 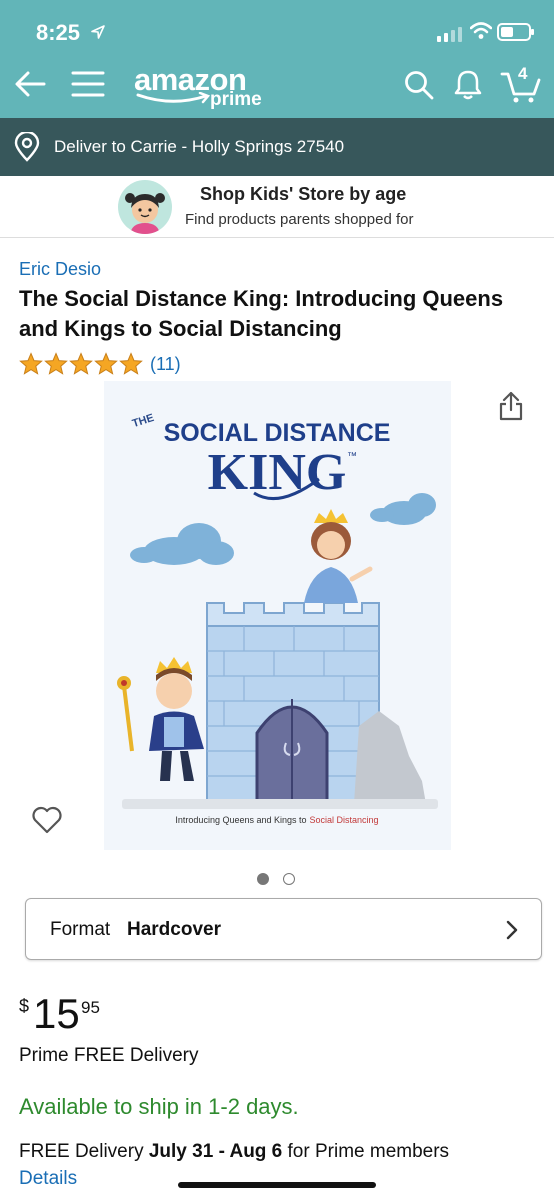 I want to click on location-pin-icon, so click(x=27, y=147).